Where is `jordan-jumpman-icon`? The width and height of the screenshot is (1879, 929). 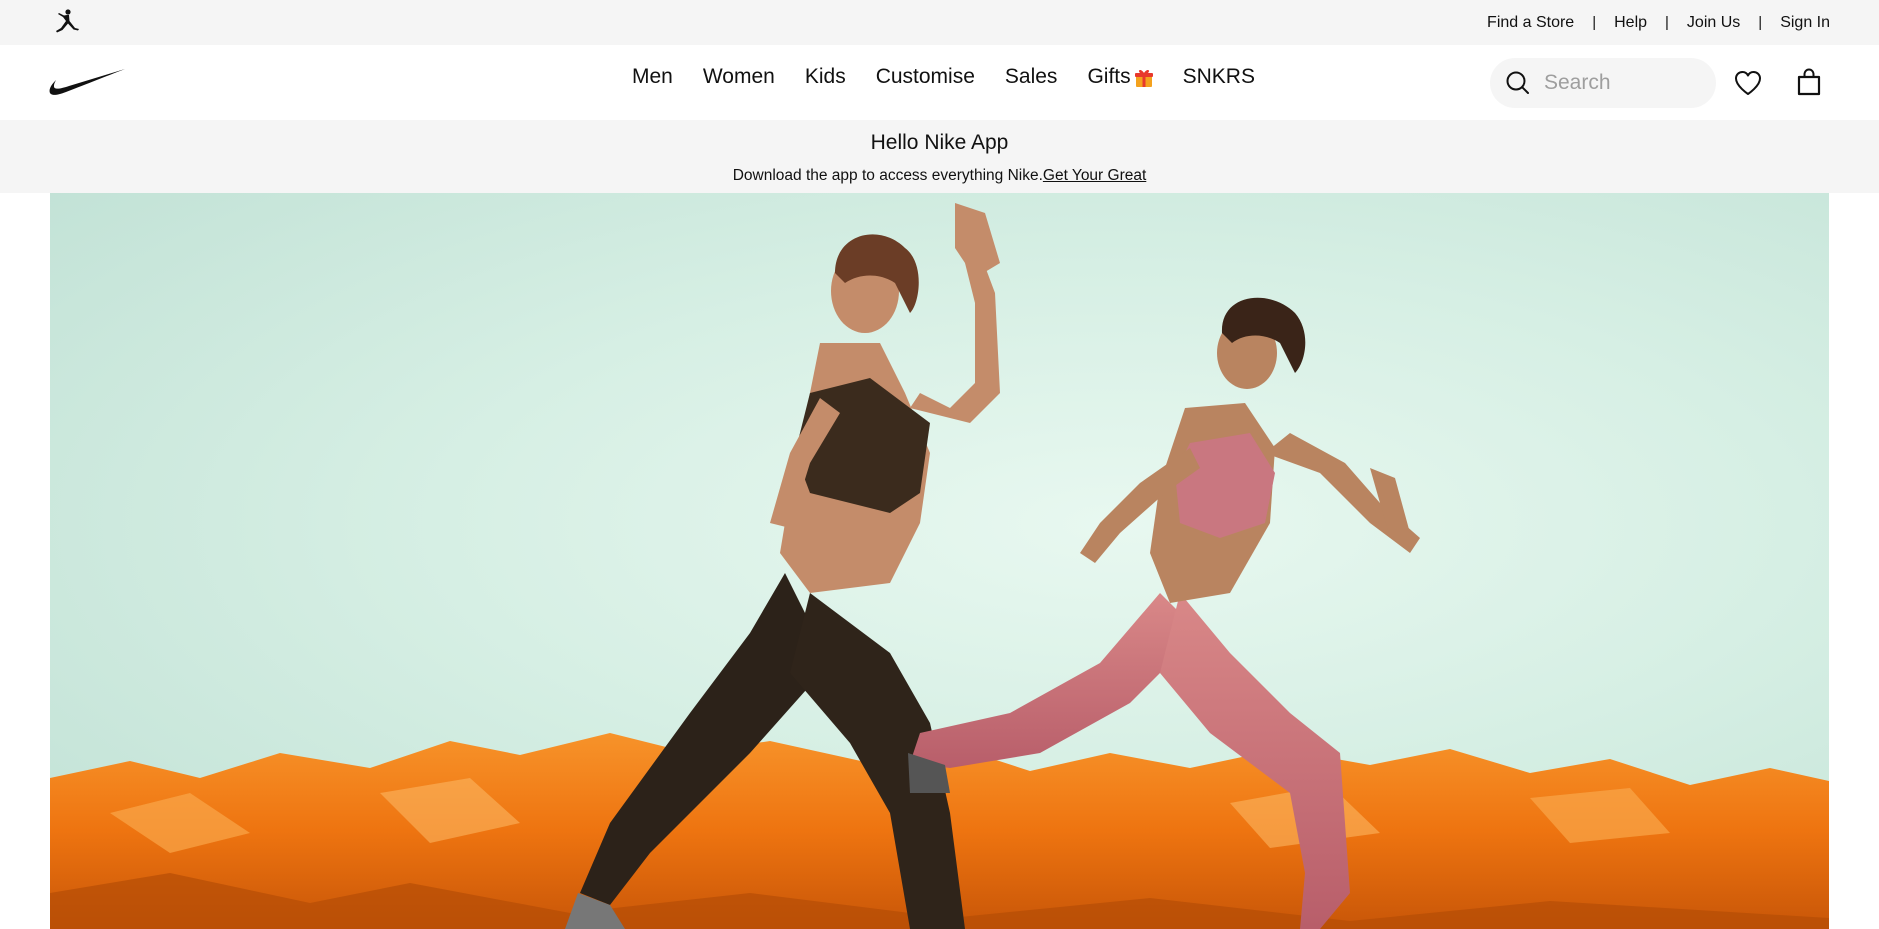 jordan-jumpman-icon is located at coordinates (67, 22).